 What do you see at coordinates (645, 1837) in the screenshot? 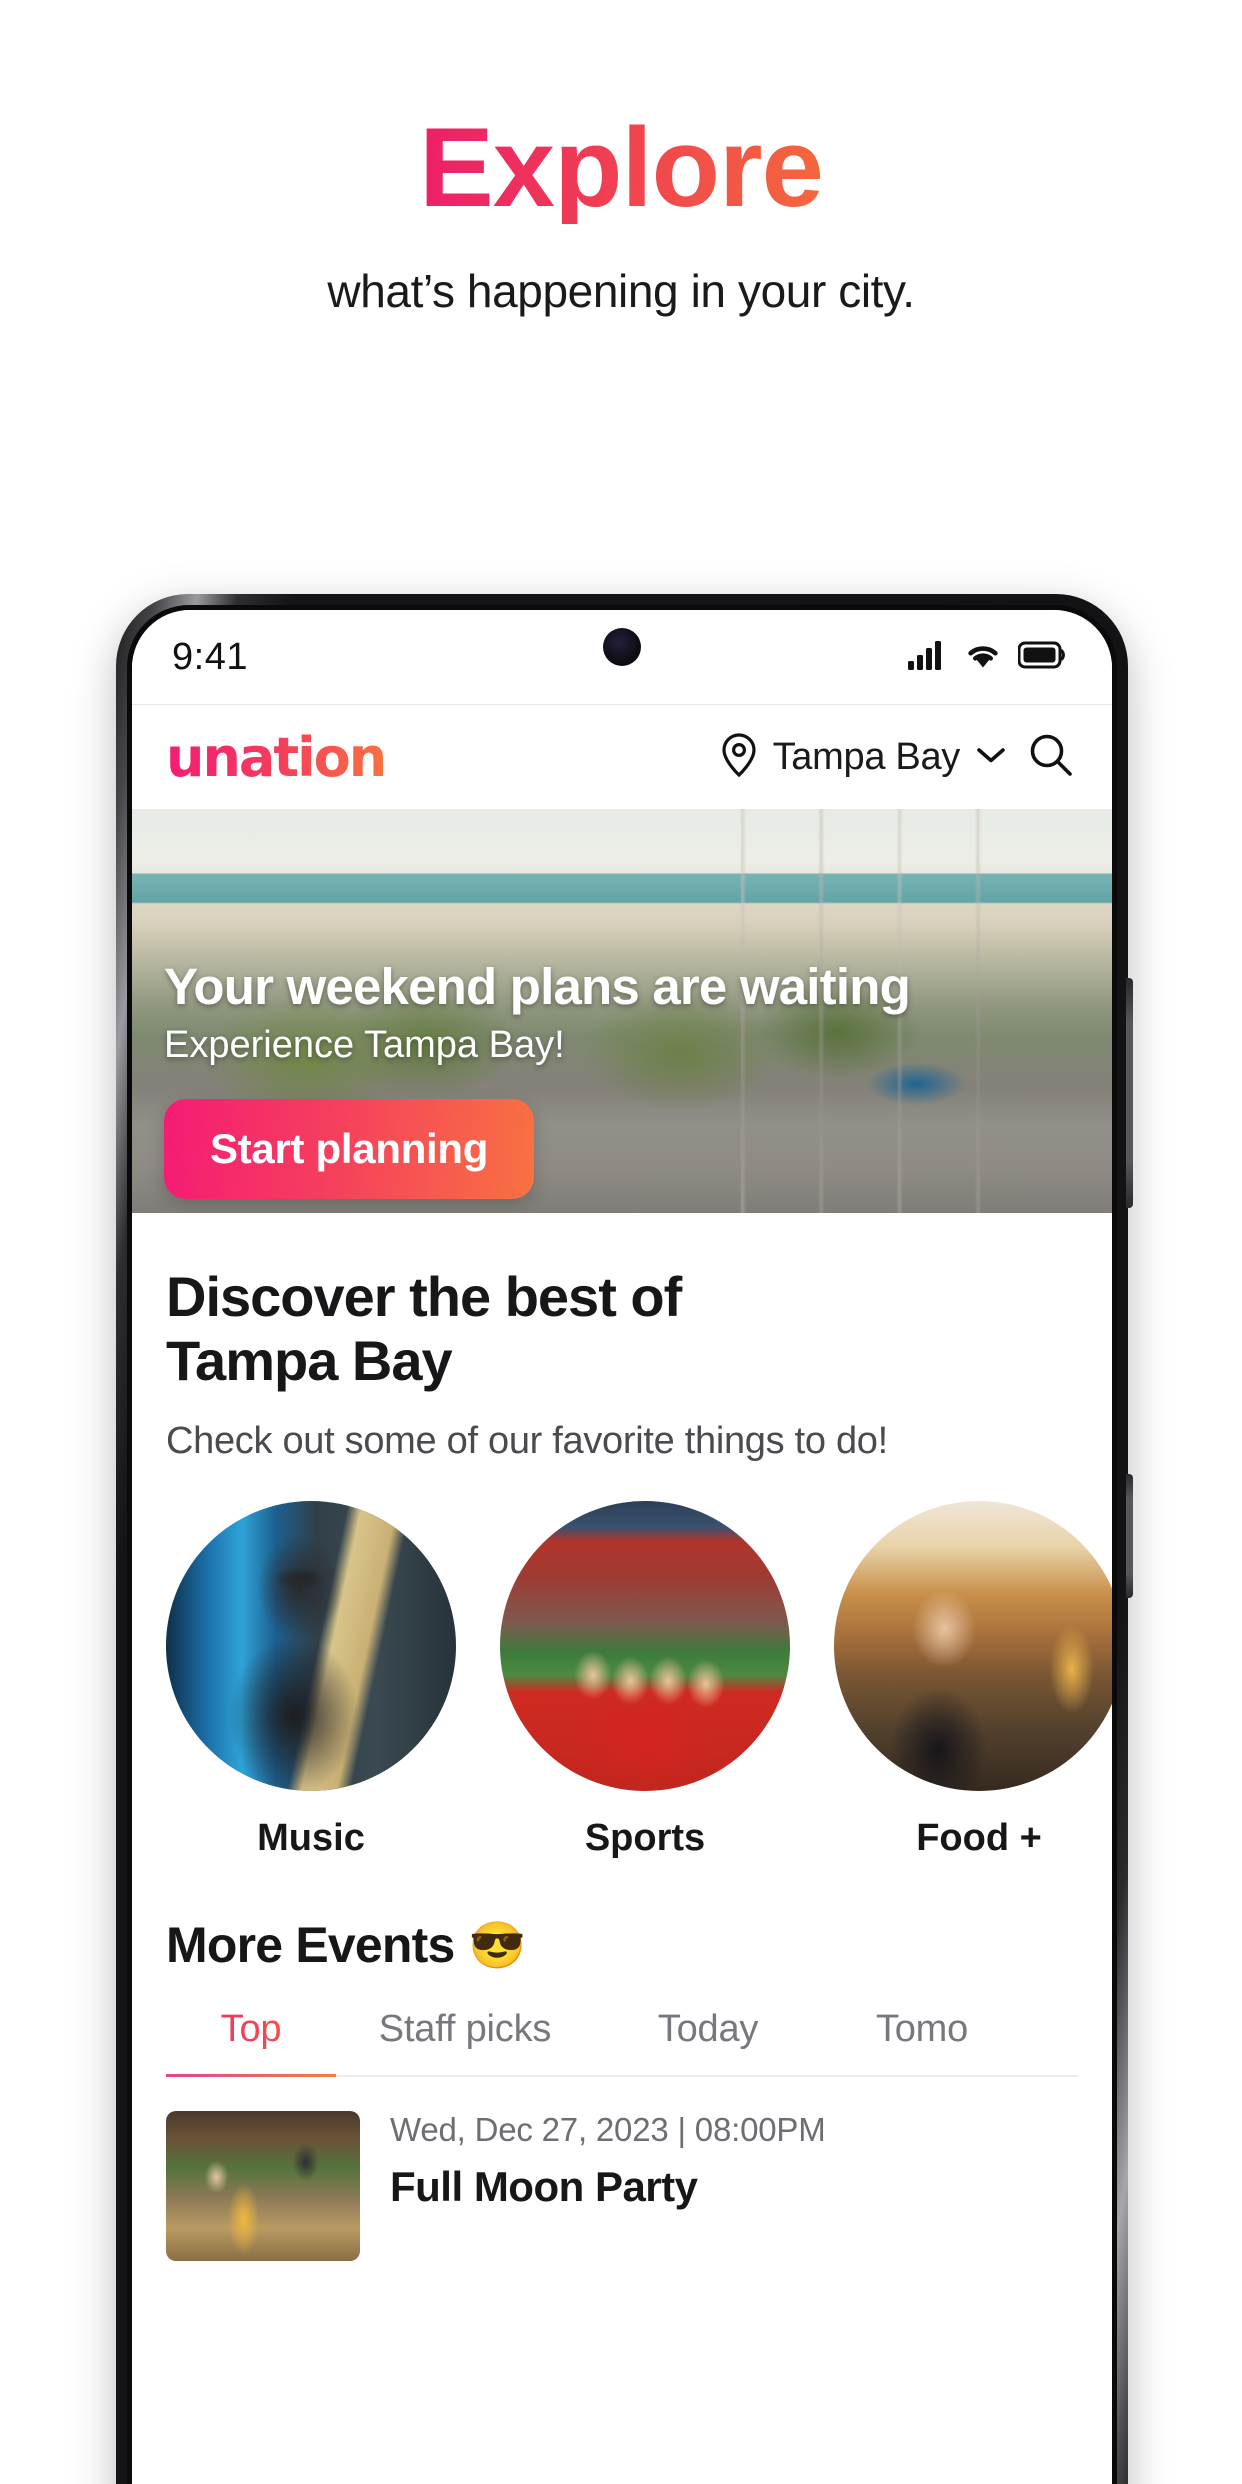
I see `category-label: Sports` at bounding box center [645, 1837].